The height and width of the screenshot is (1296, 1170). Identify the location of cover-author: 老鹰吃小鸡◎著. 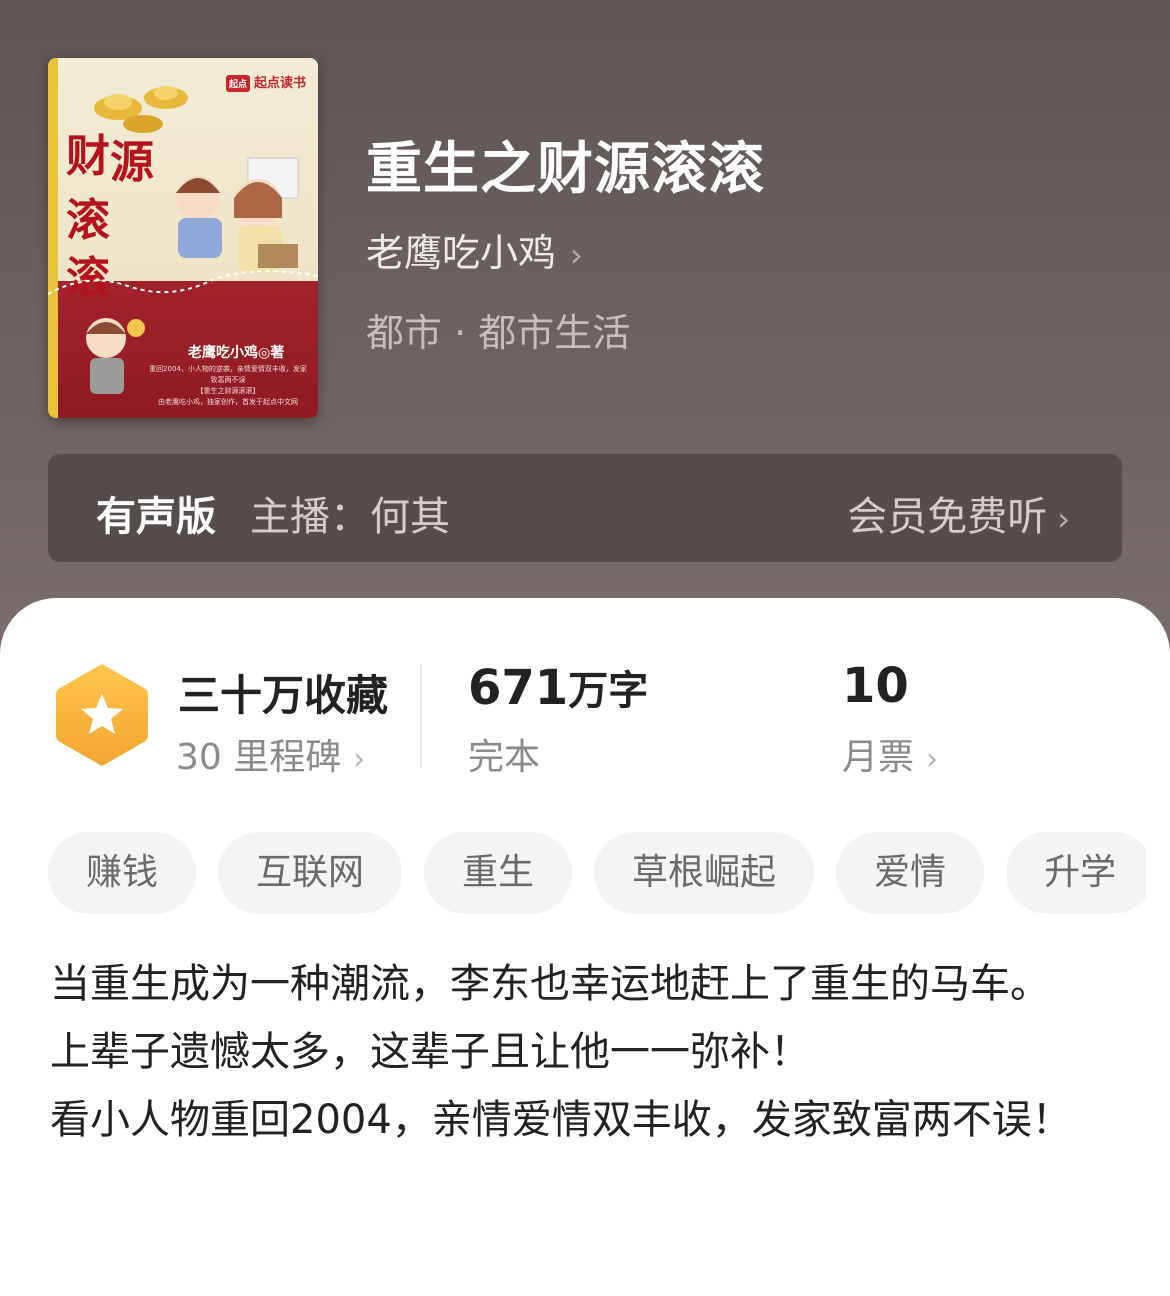
(236, 353).